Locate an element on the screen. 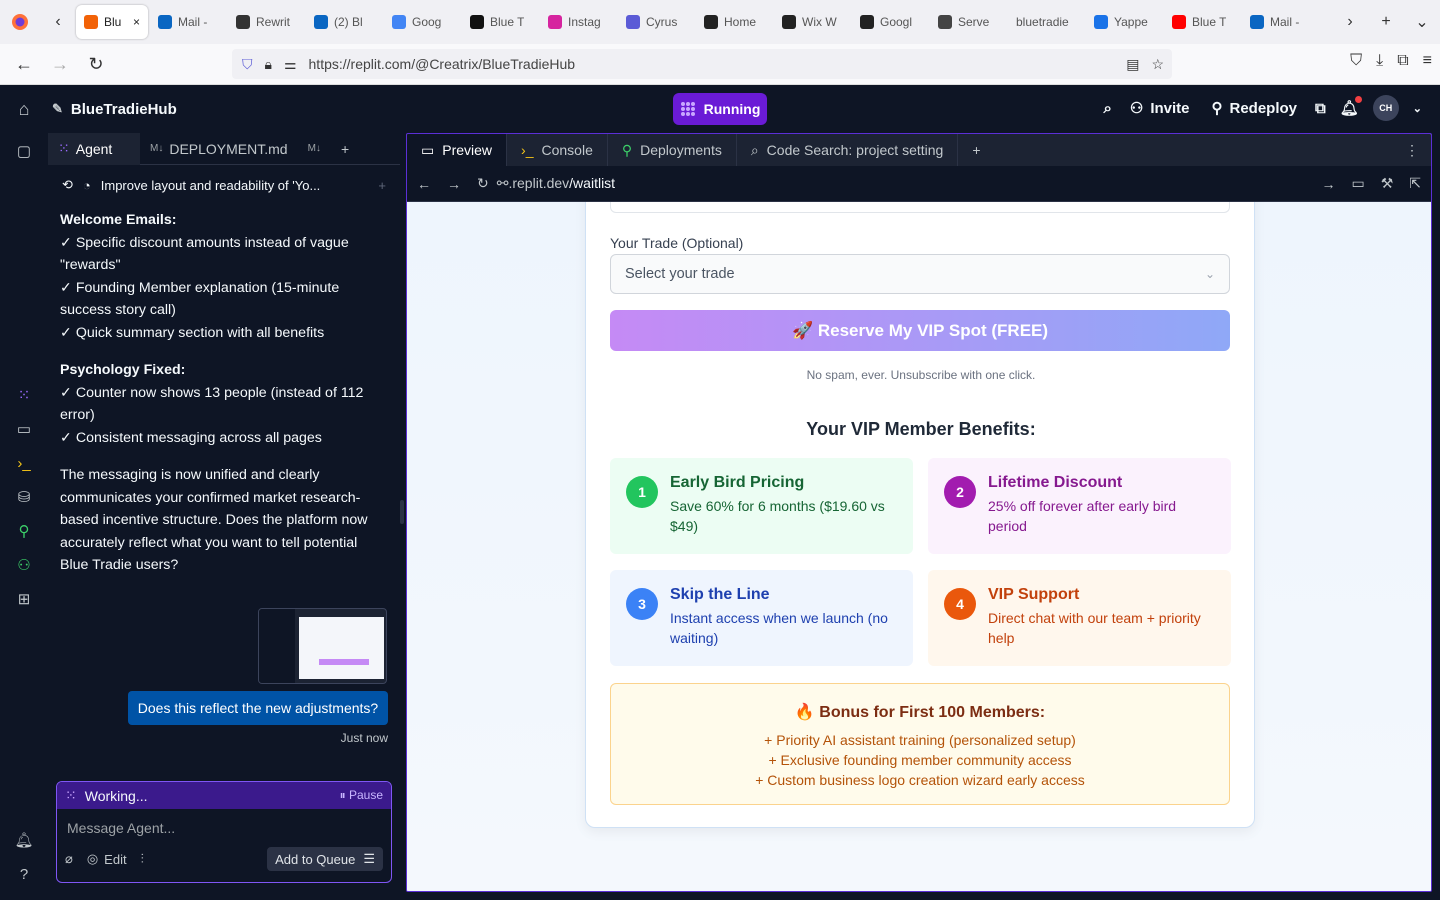 Image resolution: width=1440 pixels, height=900 pixels. browser-tab: Googl is located at coordinates (890, 22).